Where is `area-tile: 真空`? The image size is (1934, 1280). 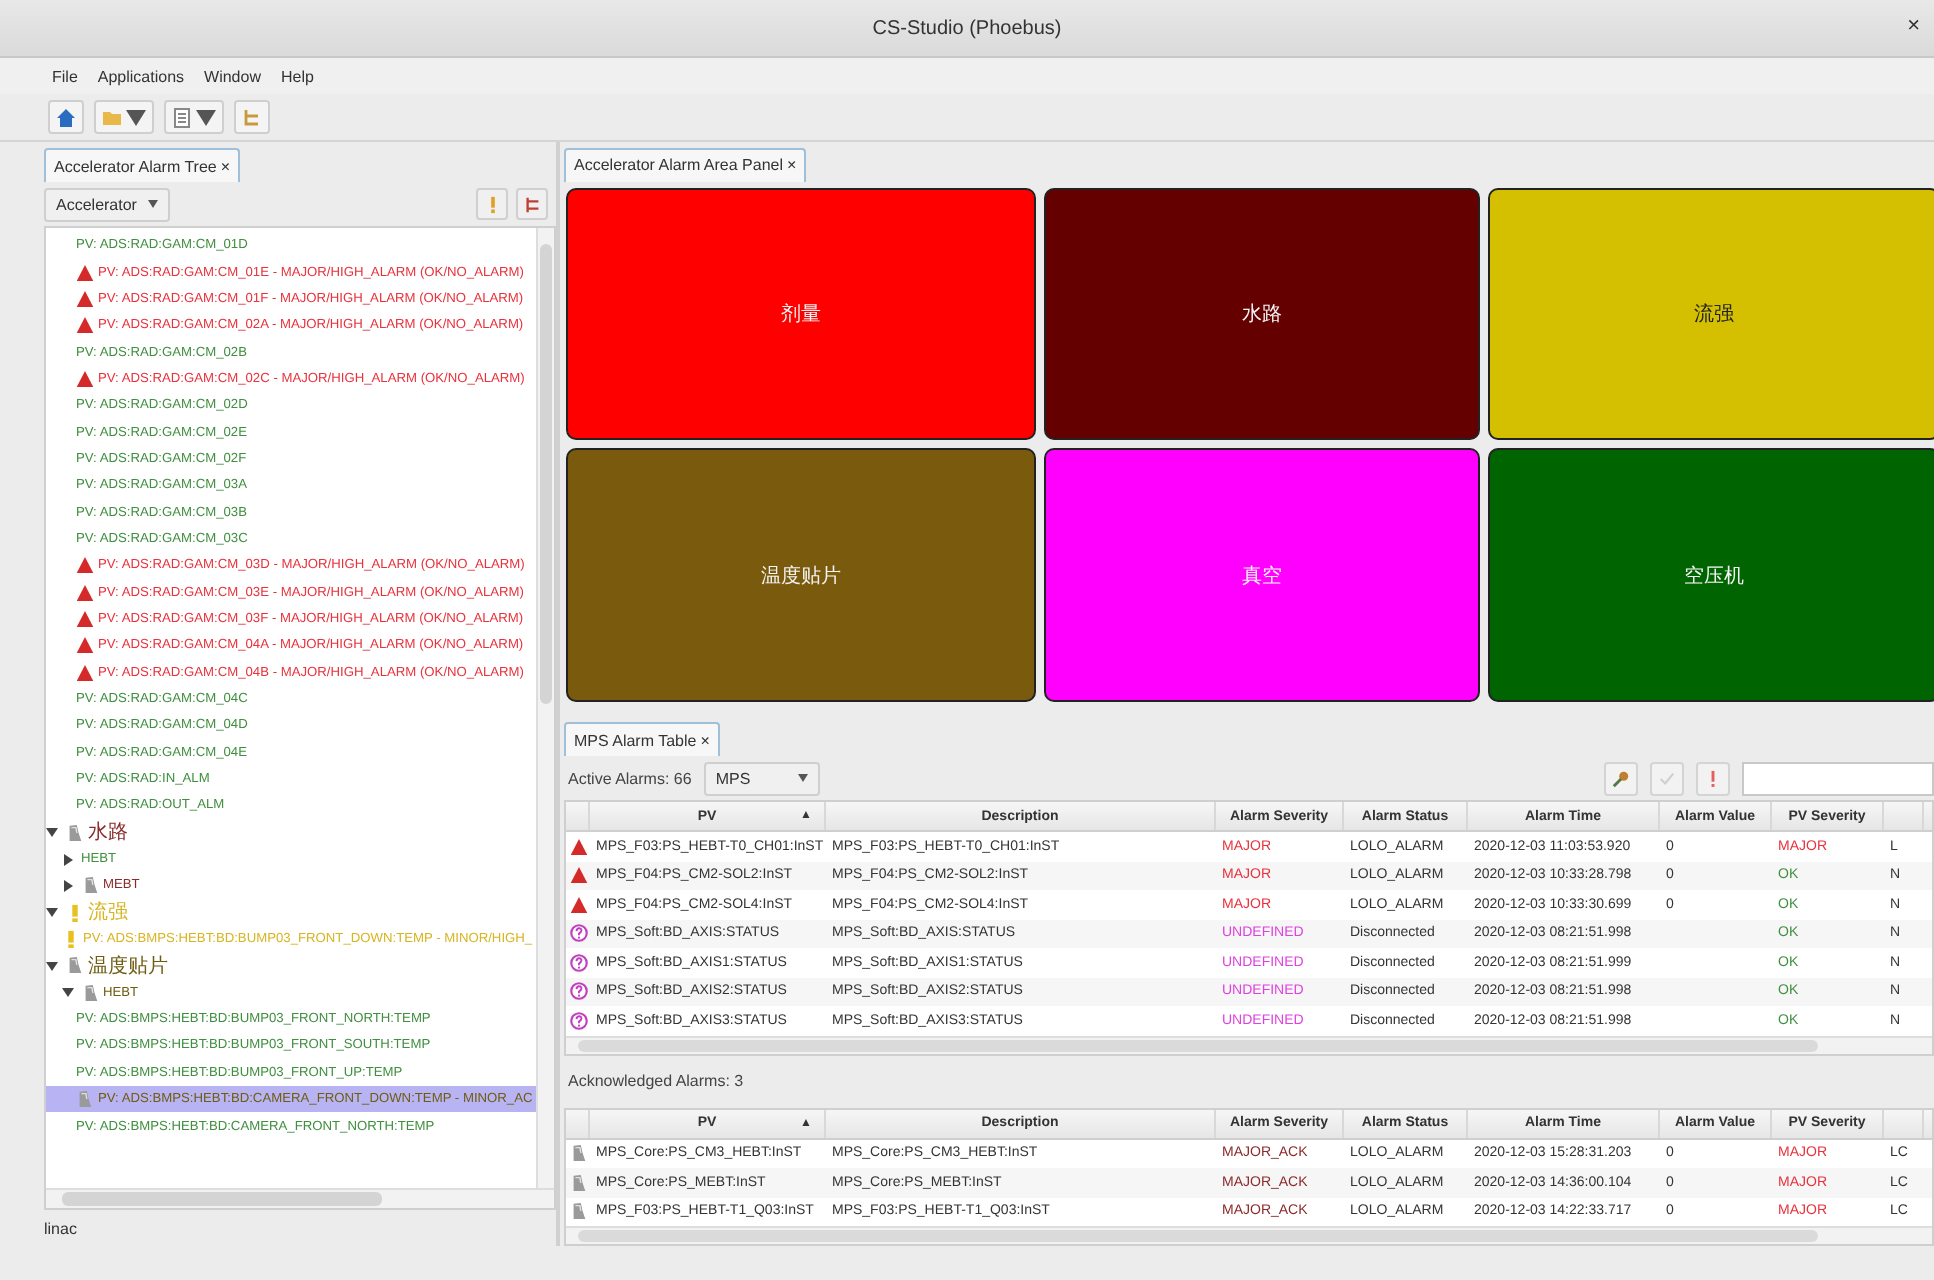
area-tile: 真空 is located at coordinates (1262, 575).